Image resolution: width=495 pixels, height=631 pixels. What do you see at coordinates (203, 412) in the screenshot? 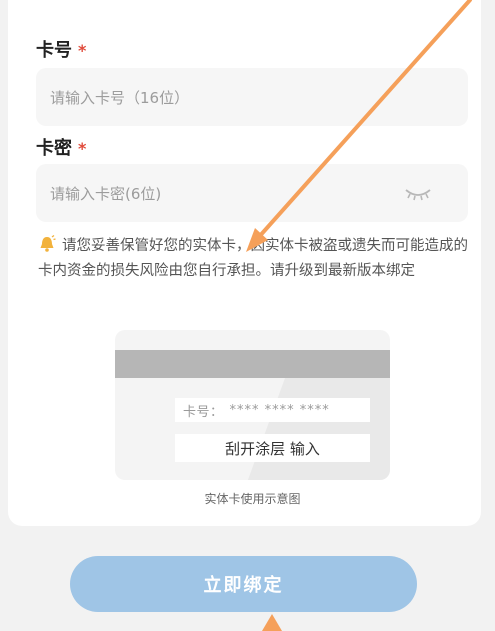
I see `illustration-card-number-label: 卡号：` at bounding box center [203, 412].